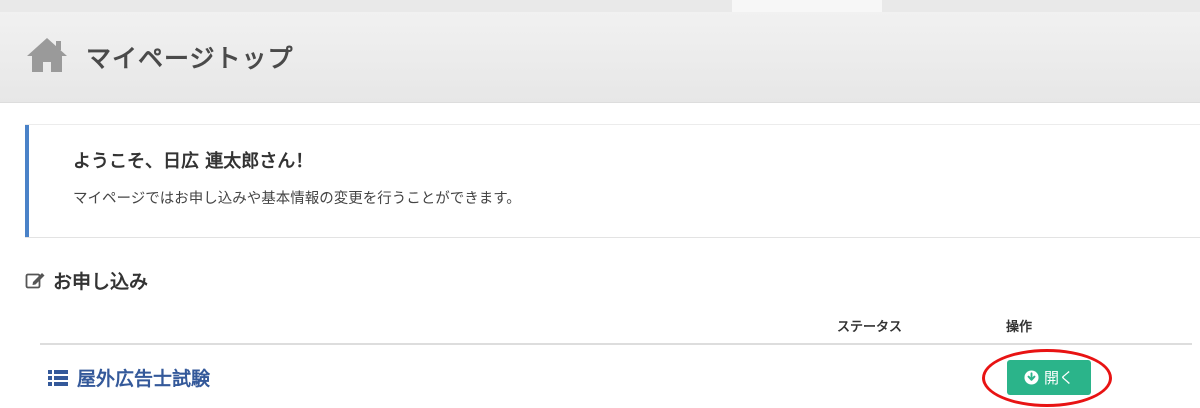  I want to click on column-header-status: ステータス, so click(870, 327).